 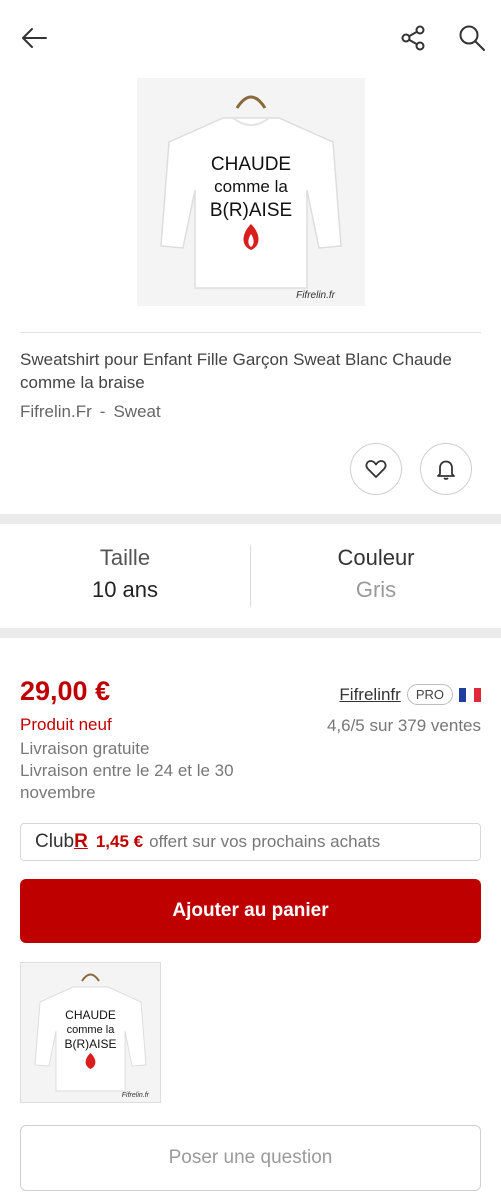 I want to click on club-r-logo: ClubR, so click(x=61, y=842).